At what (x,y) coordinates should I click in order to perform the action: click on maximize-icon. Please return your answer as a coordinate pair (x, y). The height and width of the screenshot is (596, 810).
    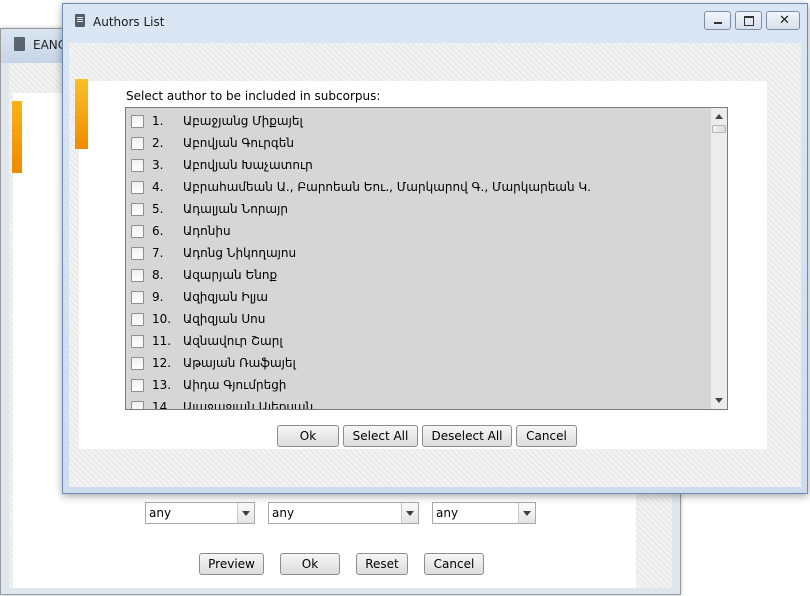
    Looking at the image, I should click on (749, 21).